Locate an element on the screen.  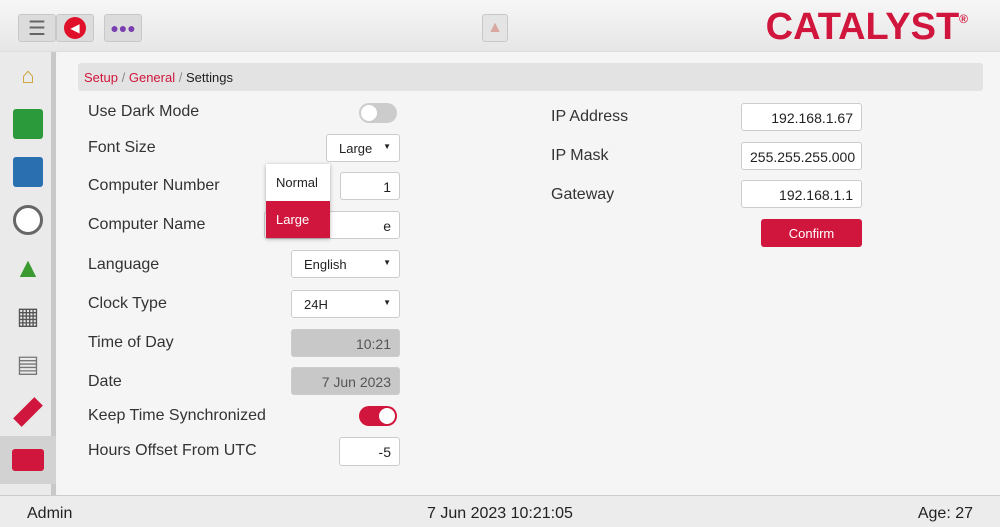
flock-age: Age: 27 is located at coordinates (945, 513).